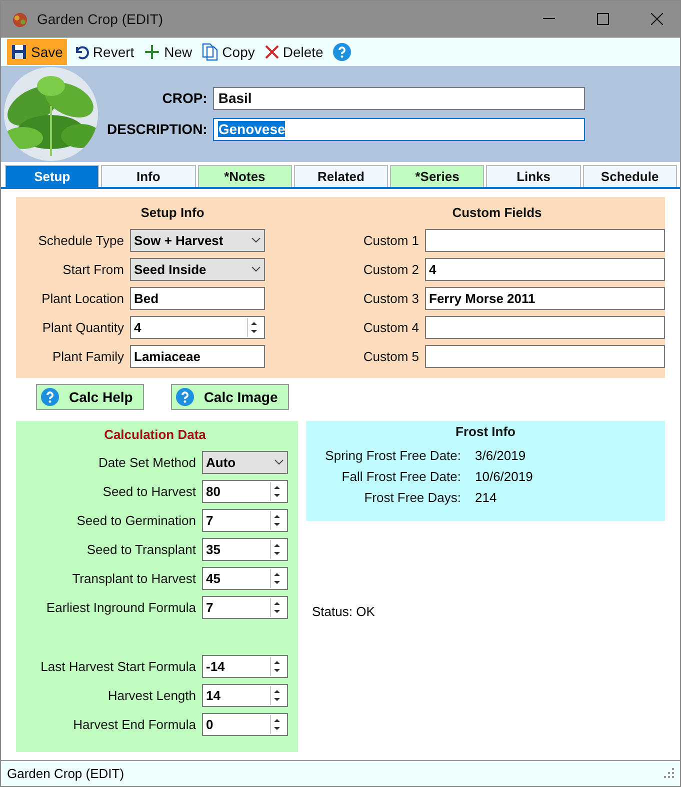 The width and height of the screenshot is (681, 787). Describe the element at coordinates (149, 491) in the screenshot. I see `field-label: Seed to Harvest` at that location.